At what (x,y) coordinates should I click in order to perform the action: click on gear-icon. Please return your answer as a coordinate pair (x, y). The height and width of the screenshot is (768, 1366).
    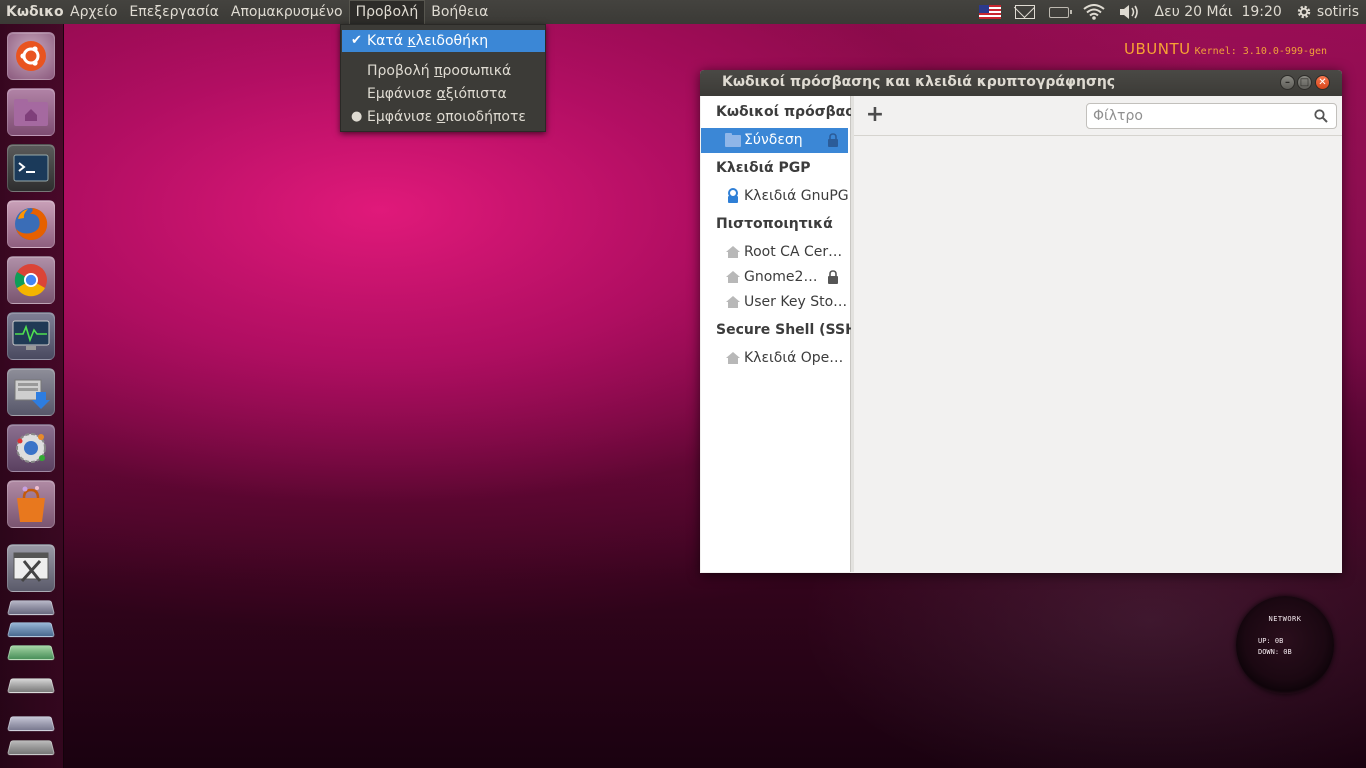
    Looking at the image, I should click on (1304, 12).